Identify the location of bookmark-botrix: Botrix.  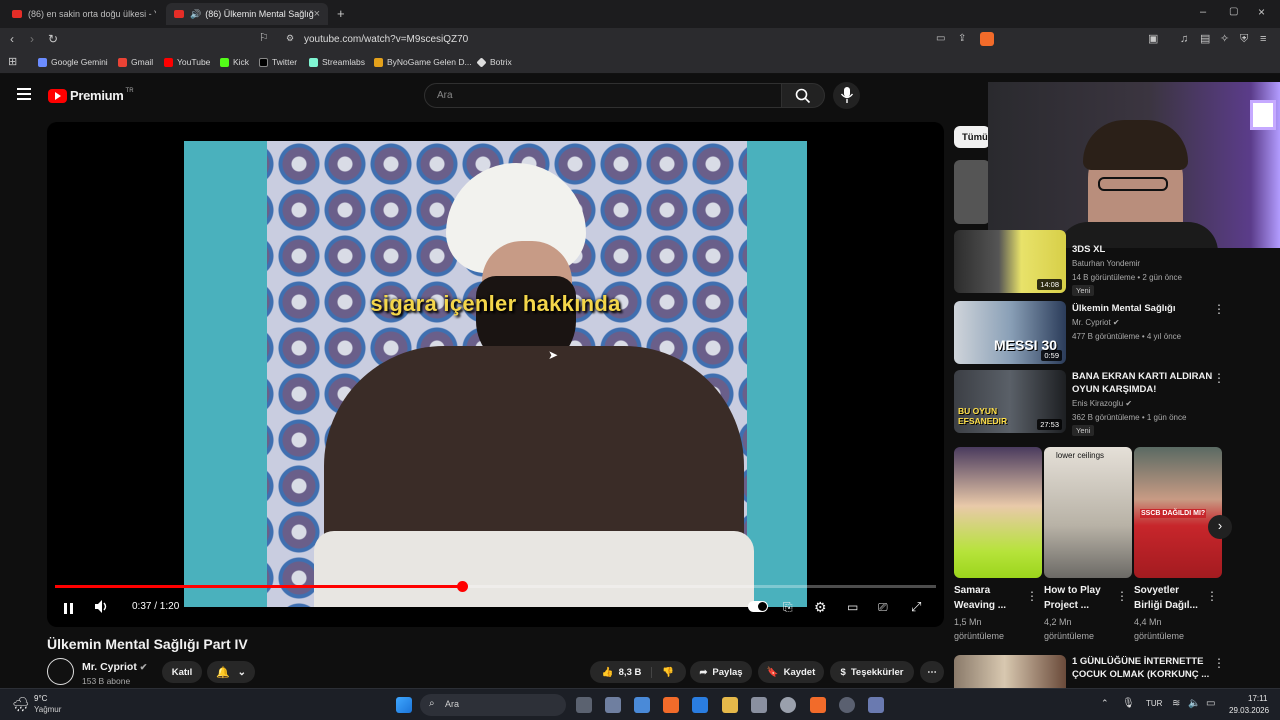
(494, 62).